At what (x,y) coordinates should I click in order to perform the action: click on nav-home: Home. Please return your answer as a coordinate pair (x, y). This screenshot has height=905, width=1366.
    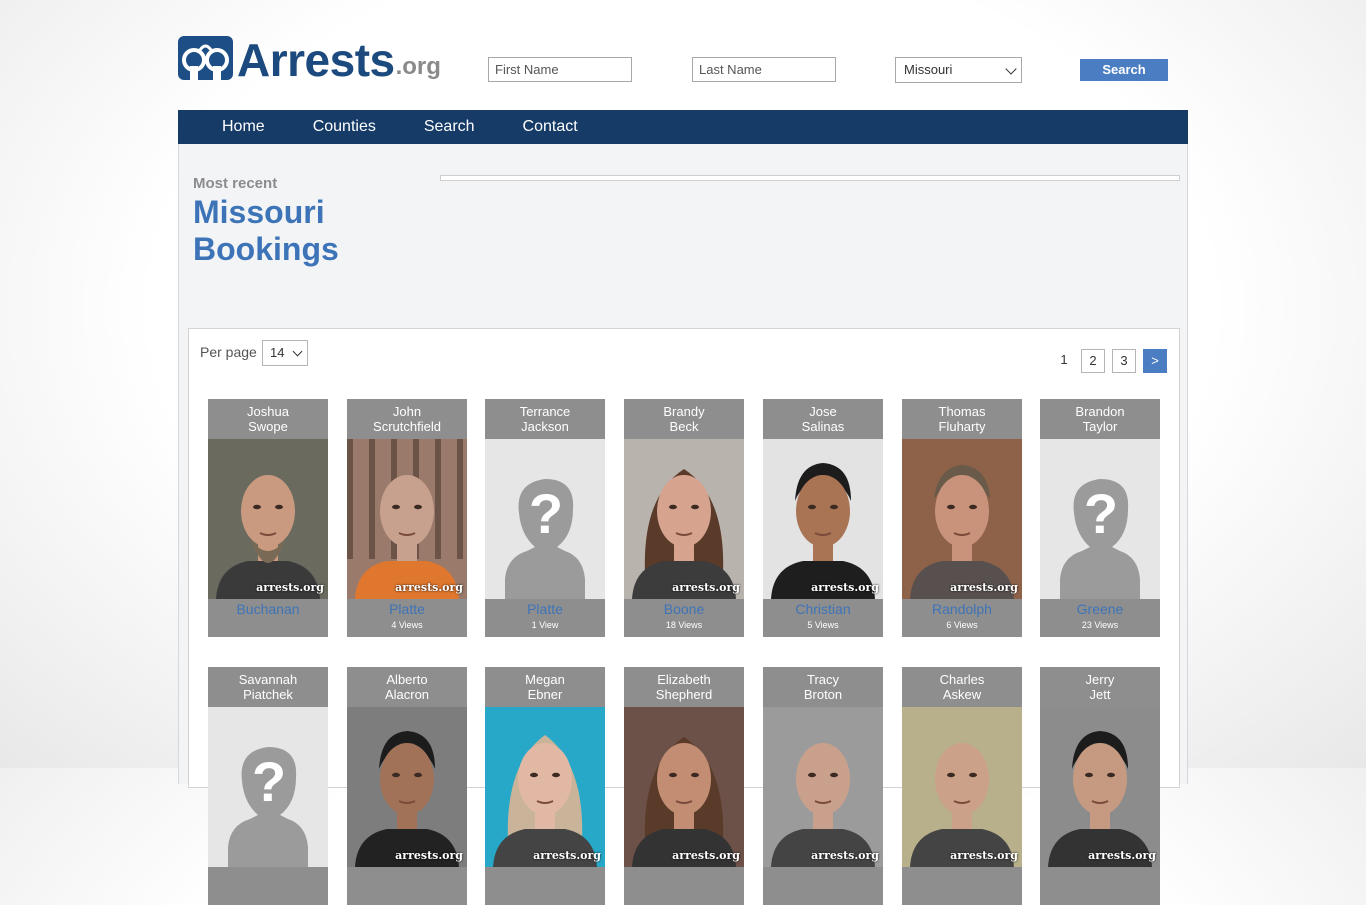
    Looking at the image, I should click on (233, 127).